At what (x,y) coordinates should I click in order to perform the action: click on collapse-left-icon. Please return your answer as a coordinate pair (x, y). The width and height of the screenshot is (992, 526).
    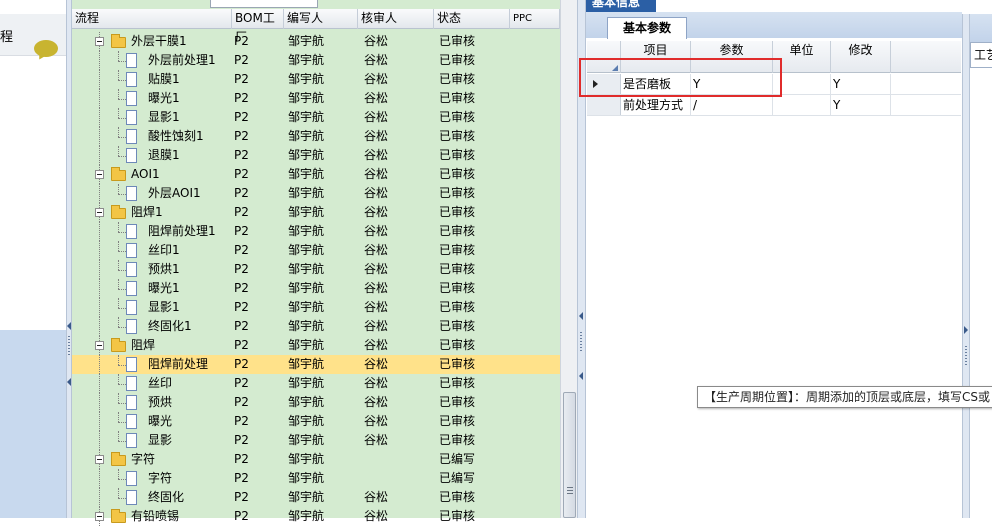
    Looking at the image, I should click on (69, 326).